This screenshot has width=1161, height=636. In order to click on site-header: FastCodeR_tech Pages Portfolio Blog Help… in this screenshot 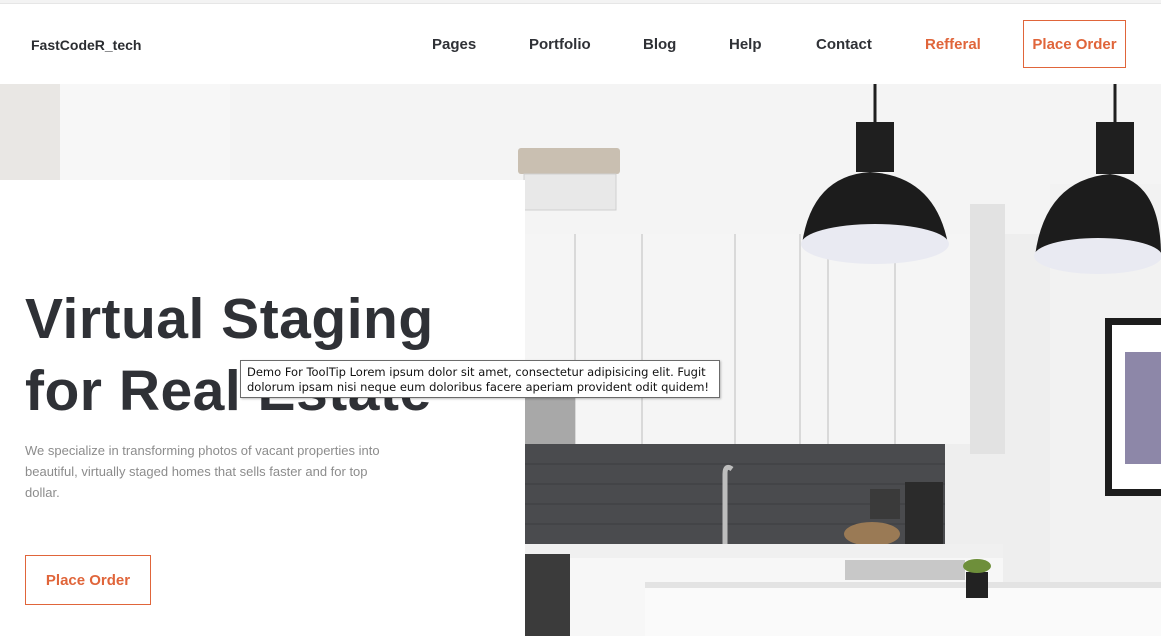, I will do `click(580, 44)`.